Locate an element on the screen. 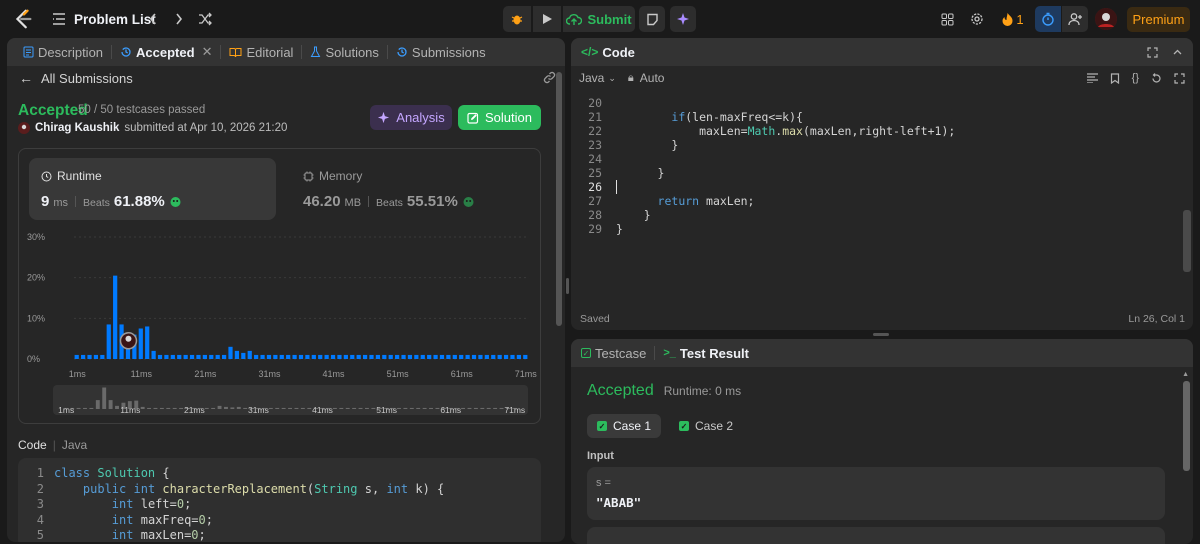  language-selector: Java ⌄ is located at coordinates (597, 78).